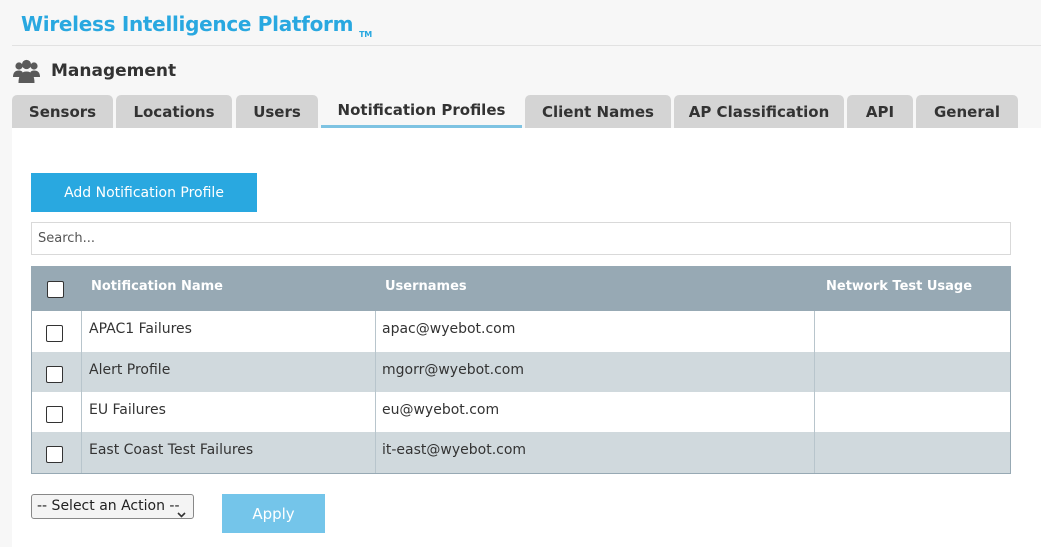 Image resolution: width=1041 pixels, height=547 pixels. Describe the element at coordinates (140, 329) in the screenshot. I see `notification-name-cell: APAC1 Failures` at that location.